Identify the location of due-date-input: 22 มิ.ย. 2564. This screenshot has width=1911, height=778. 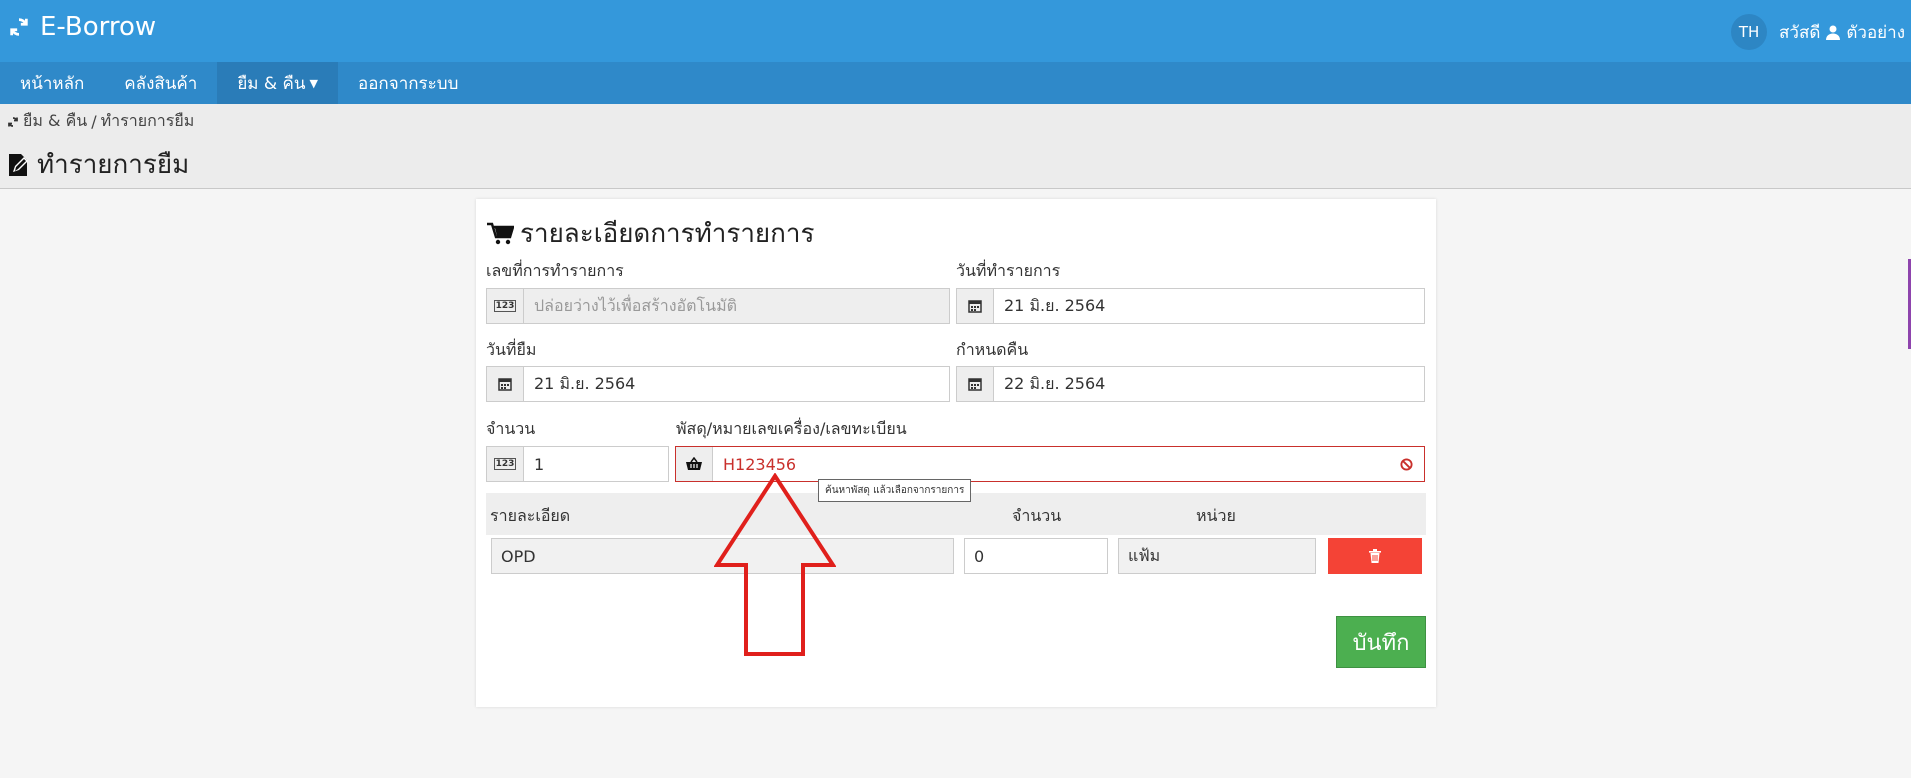
(1209, 384).